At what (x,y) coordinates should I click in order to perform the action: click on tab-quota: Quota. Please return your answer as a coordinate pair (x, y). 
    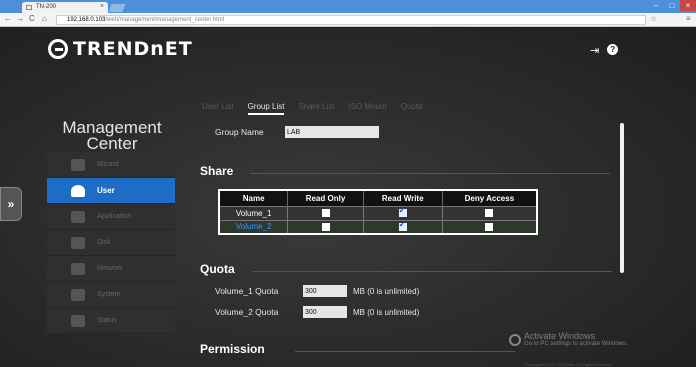
    Looking at the image, I should click on (412, 108).